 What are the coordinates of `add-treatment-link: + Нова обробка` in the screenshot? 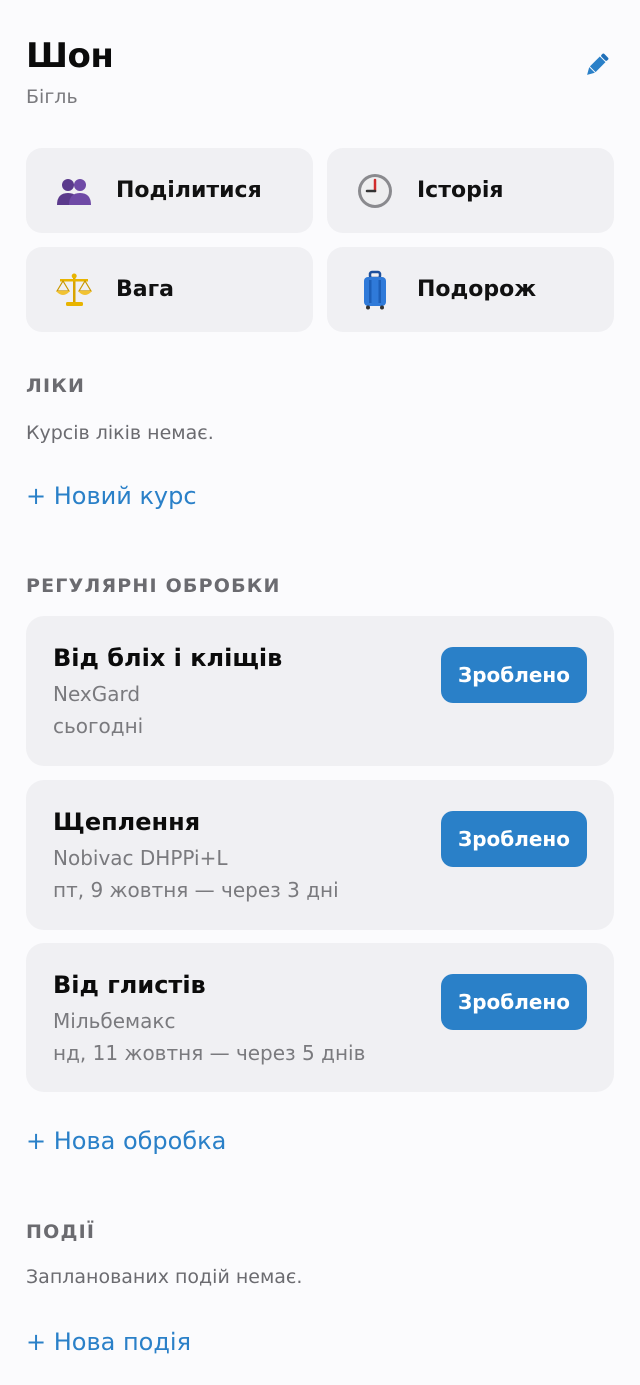 It's located at (126, 1141).